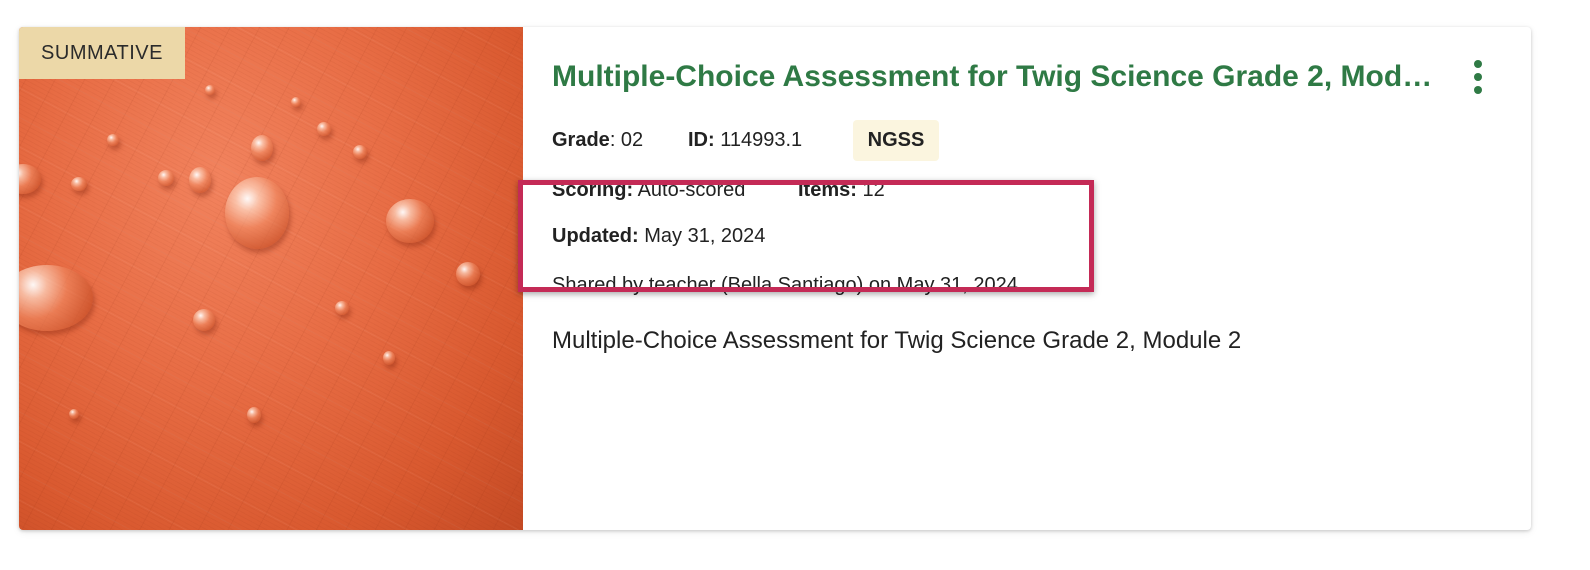  I want to click on id-label: ID:, so click(701, 140).